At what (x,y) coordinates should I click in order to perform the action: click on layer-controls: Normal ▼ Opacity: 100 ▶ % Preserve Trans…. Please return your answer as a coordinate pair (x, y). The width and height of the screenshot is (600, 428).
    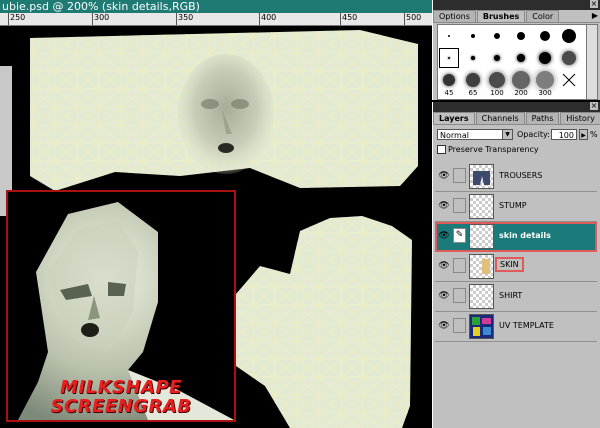
    Looking at the image, I should click on (516, 140).